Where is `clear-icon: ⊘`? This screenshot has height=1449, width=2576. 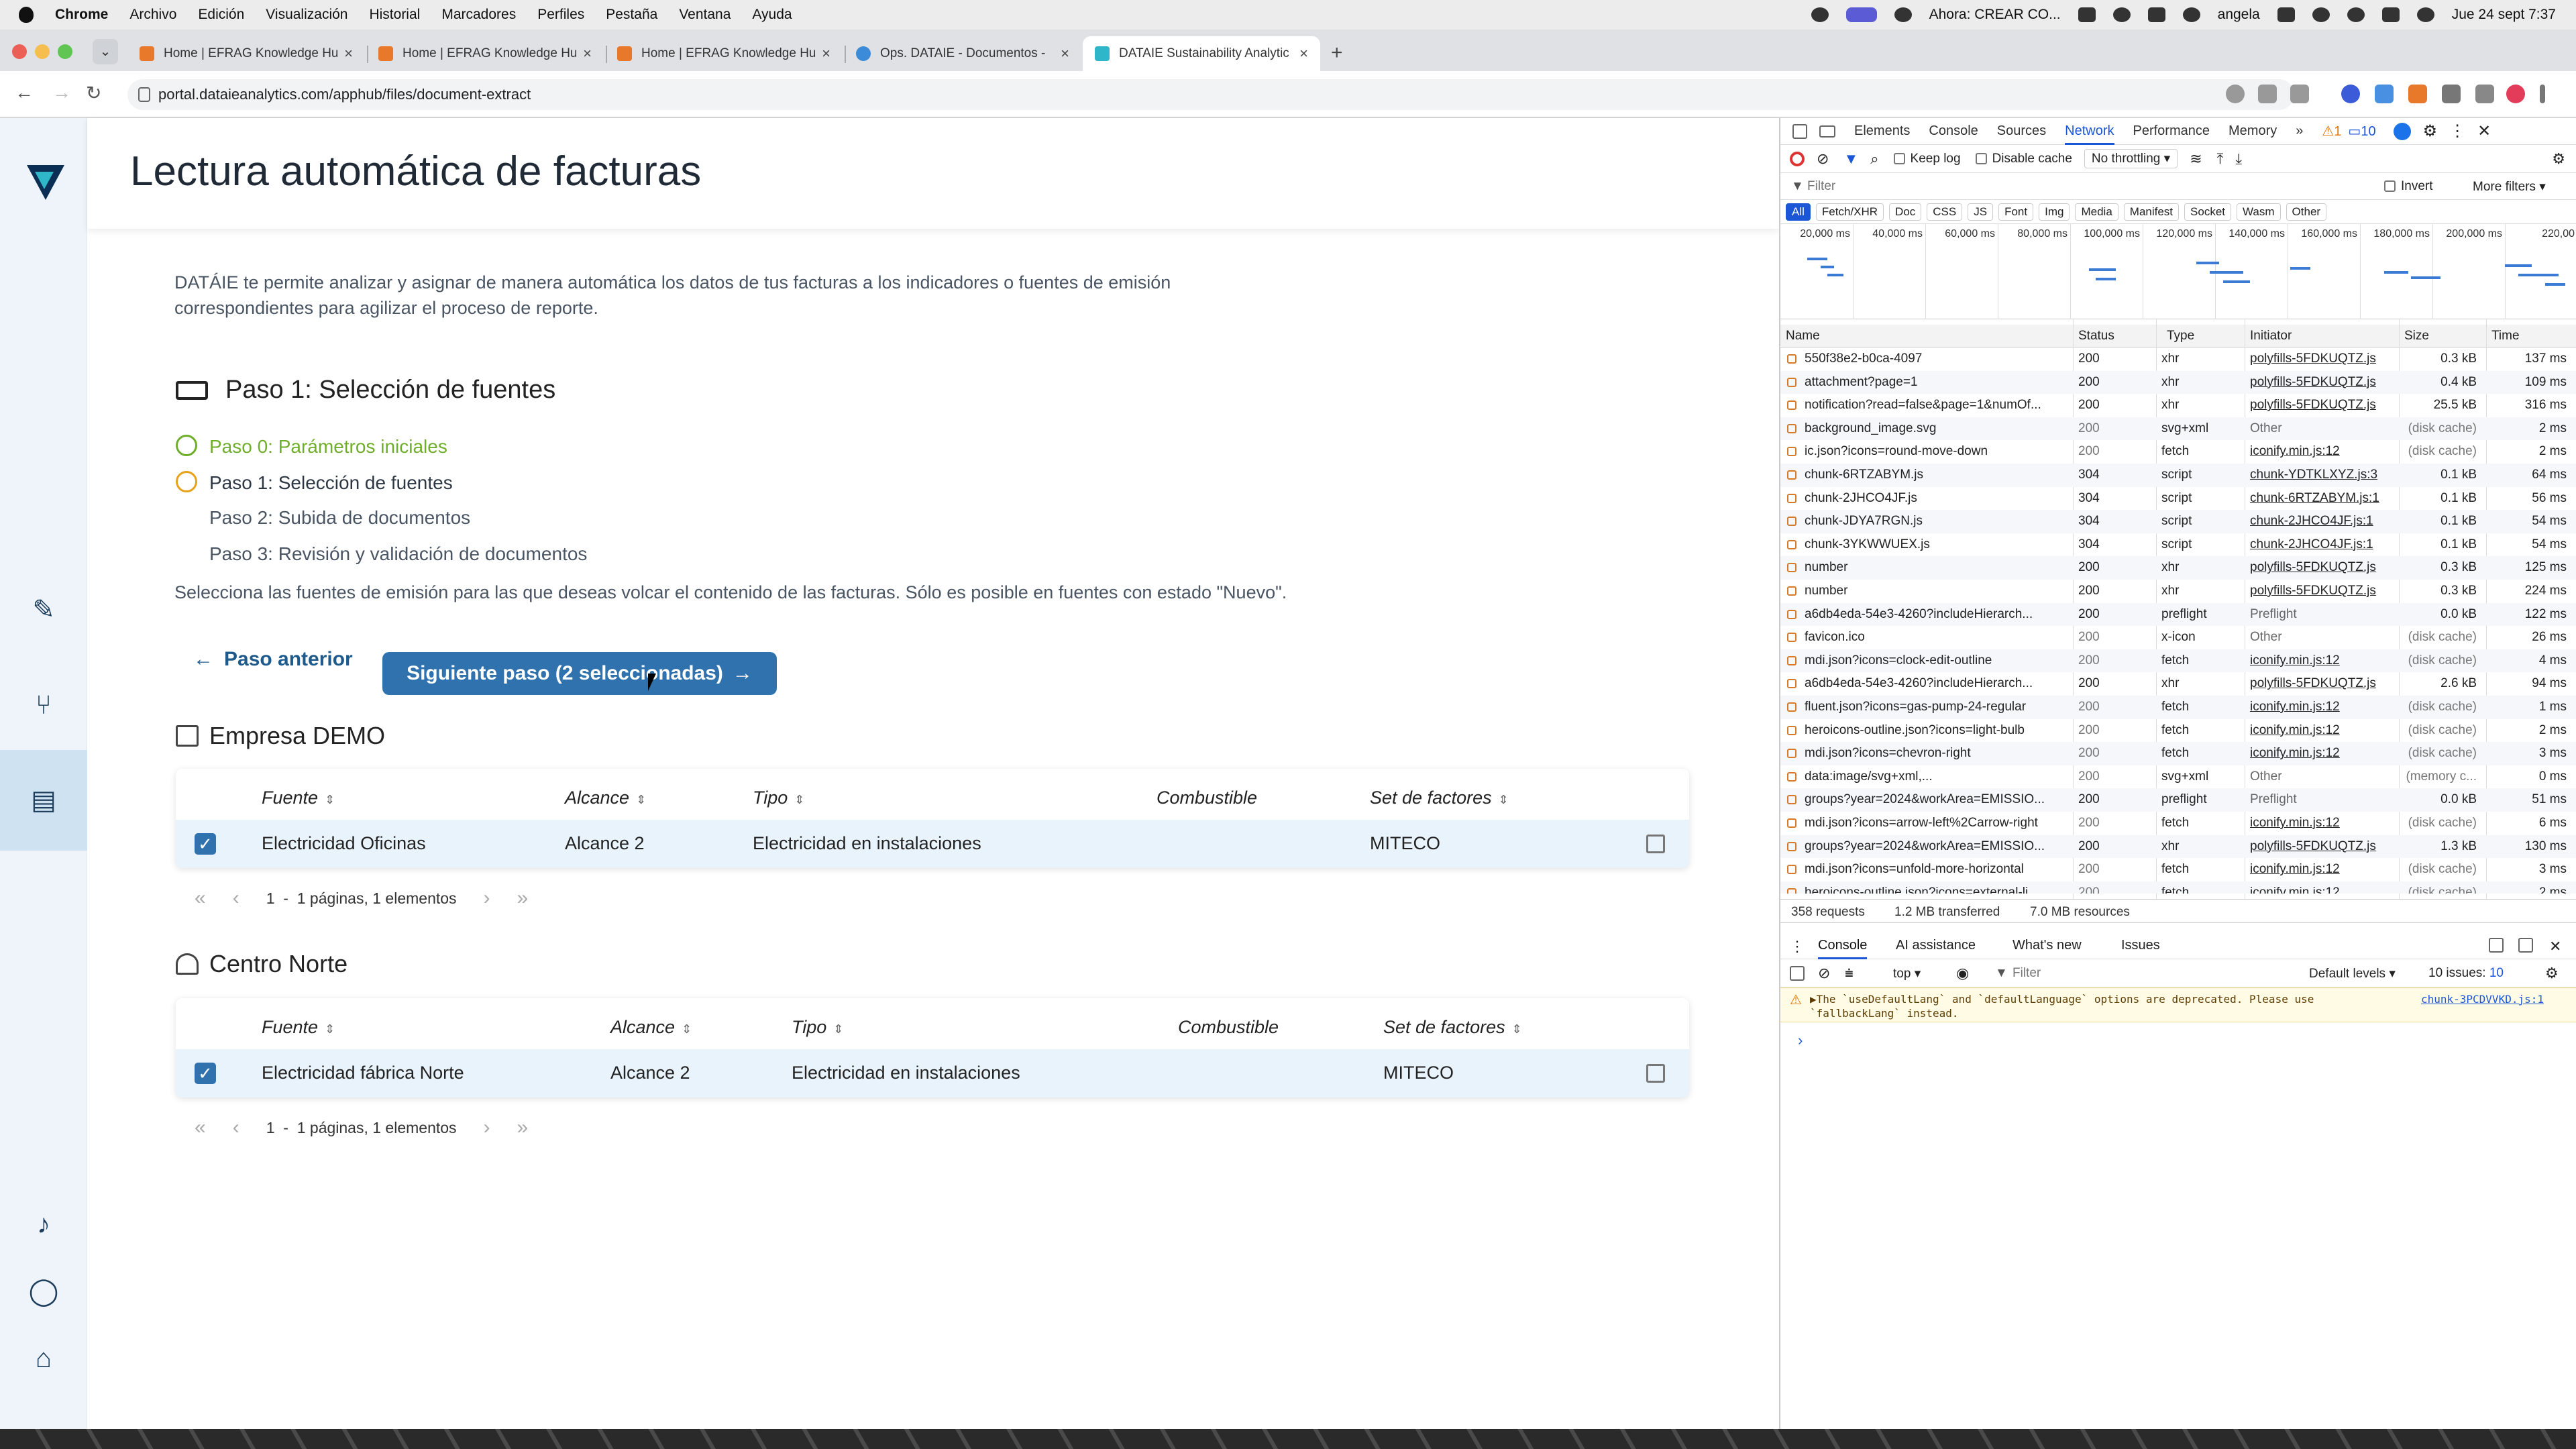 clear-icon: ⊘ is located at coordinates (1823, 159).